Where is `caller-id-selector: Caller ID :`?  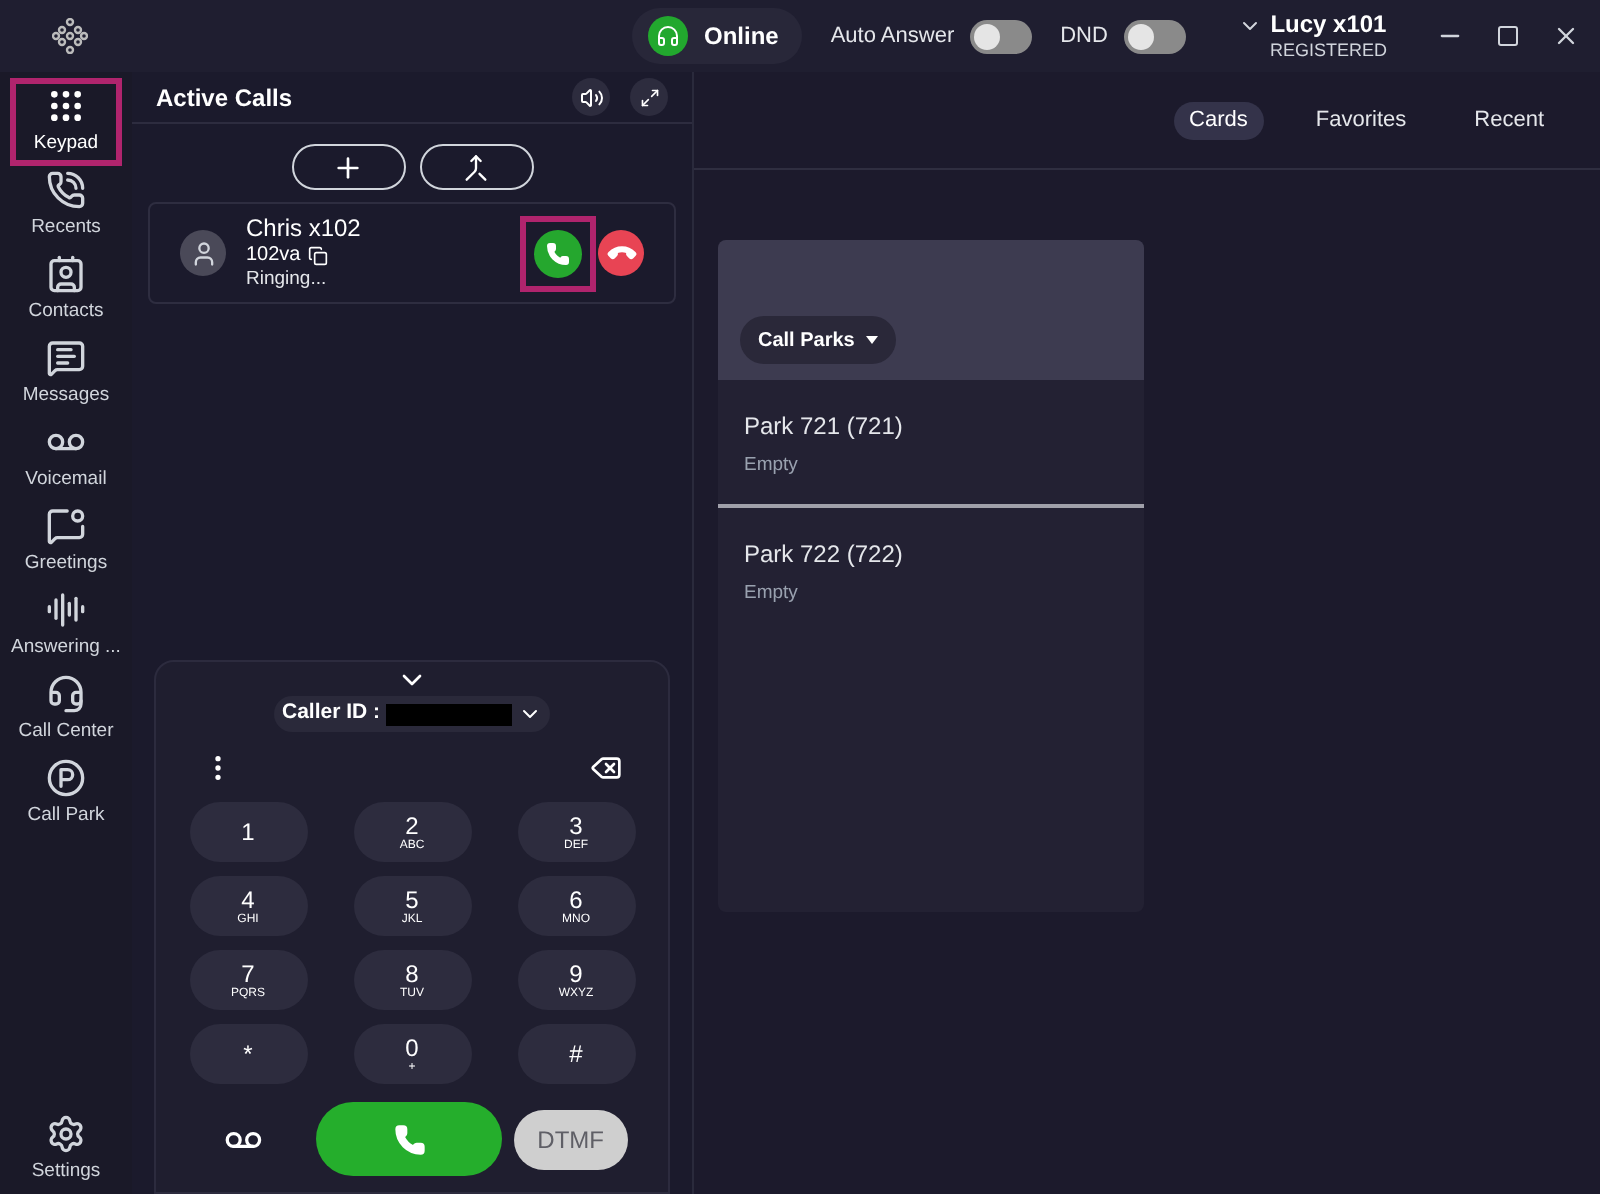 caller-id-selector: Caller ID : is located at coordinates (411, 714).